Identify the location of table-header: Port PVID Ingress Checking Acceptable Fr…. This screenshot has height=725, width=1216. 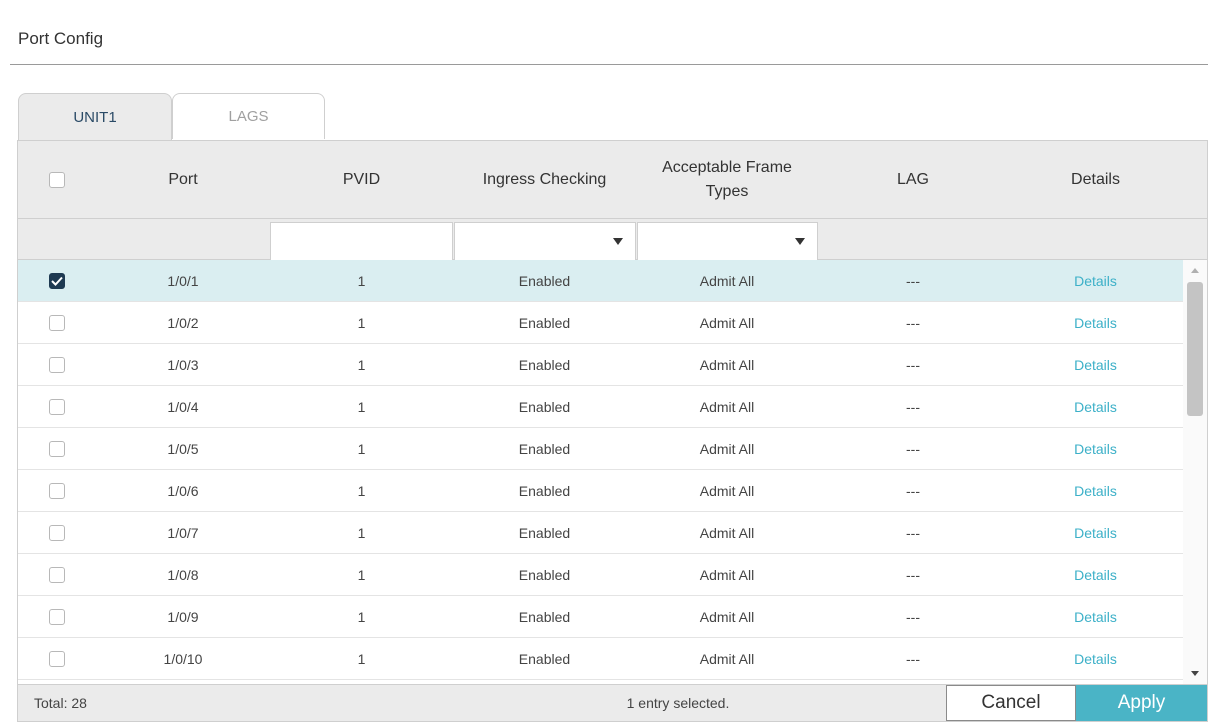
(612, 180).